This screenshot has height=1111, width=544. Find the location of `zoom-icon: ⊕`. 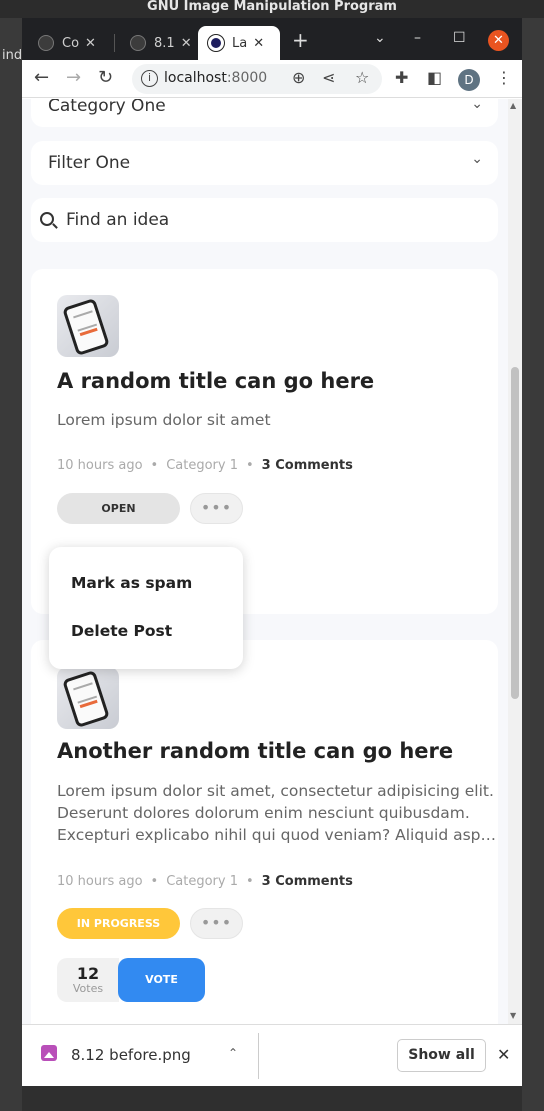

zoom-icon: ⊕ is located at coordinates (298, 77).